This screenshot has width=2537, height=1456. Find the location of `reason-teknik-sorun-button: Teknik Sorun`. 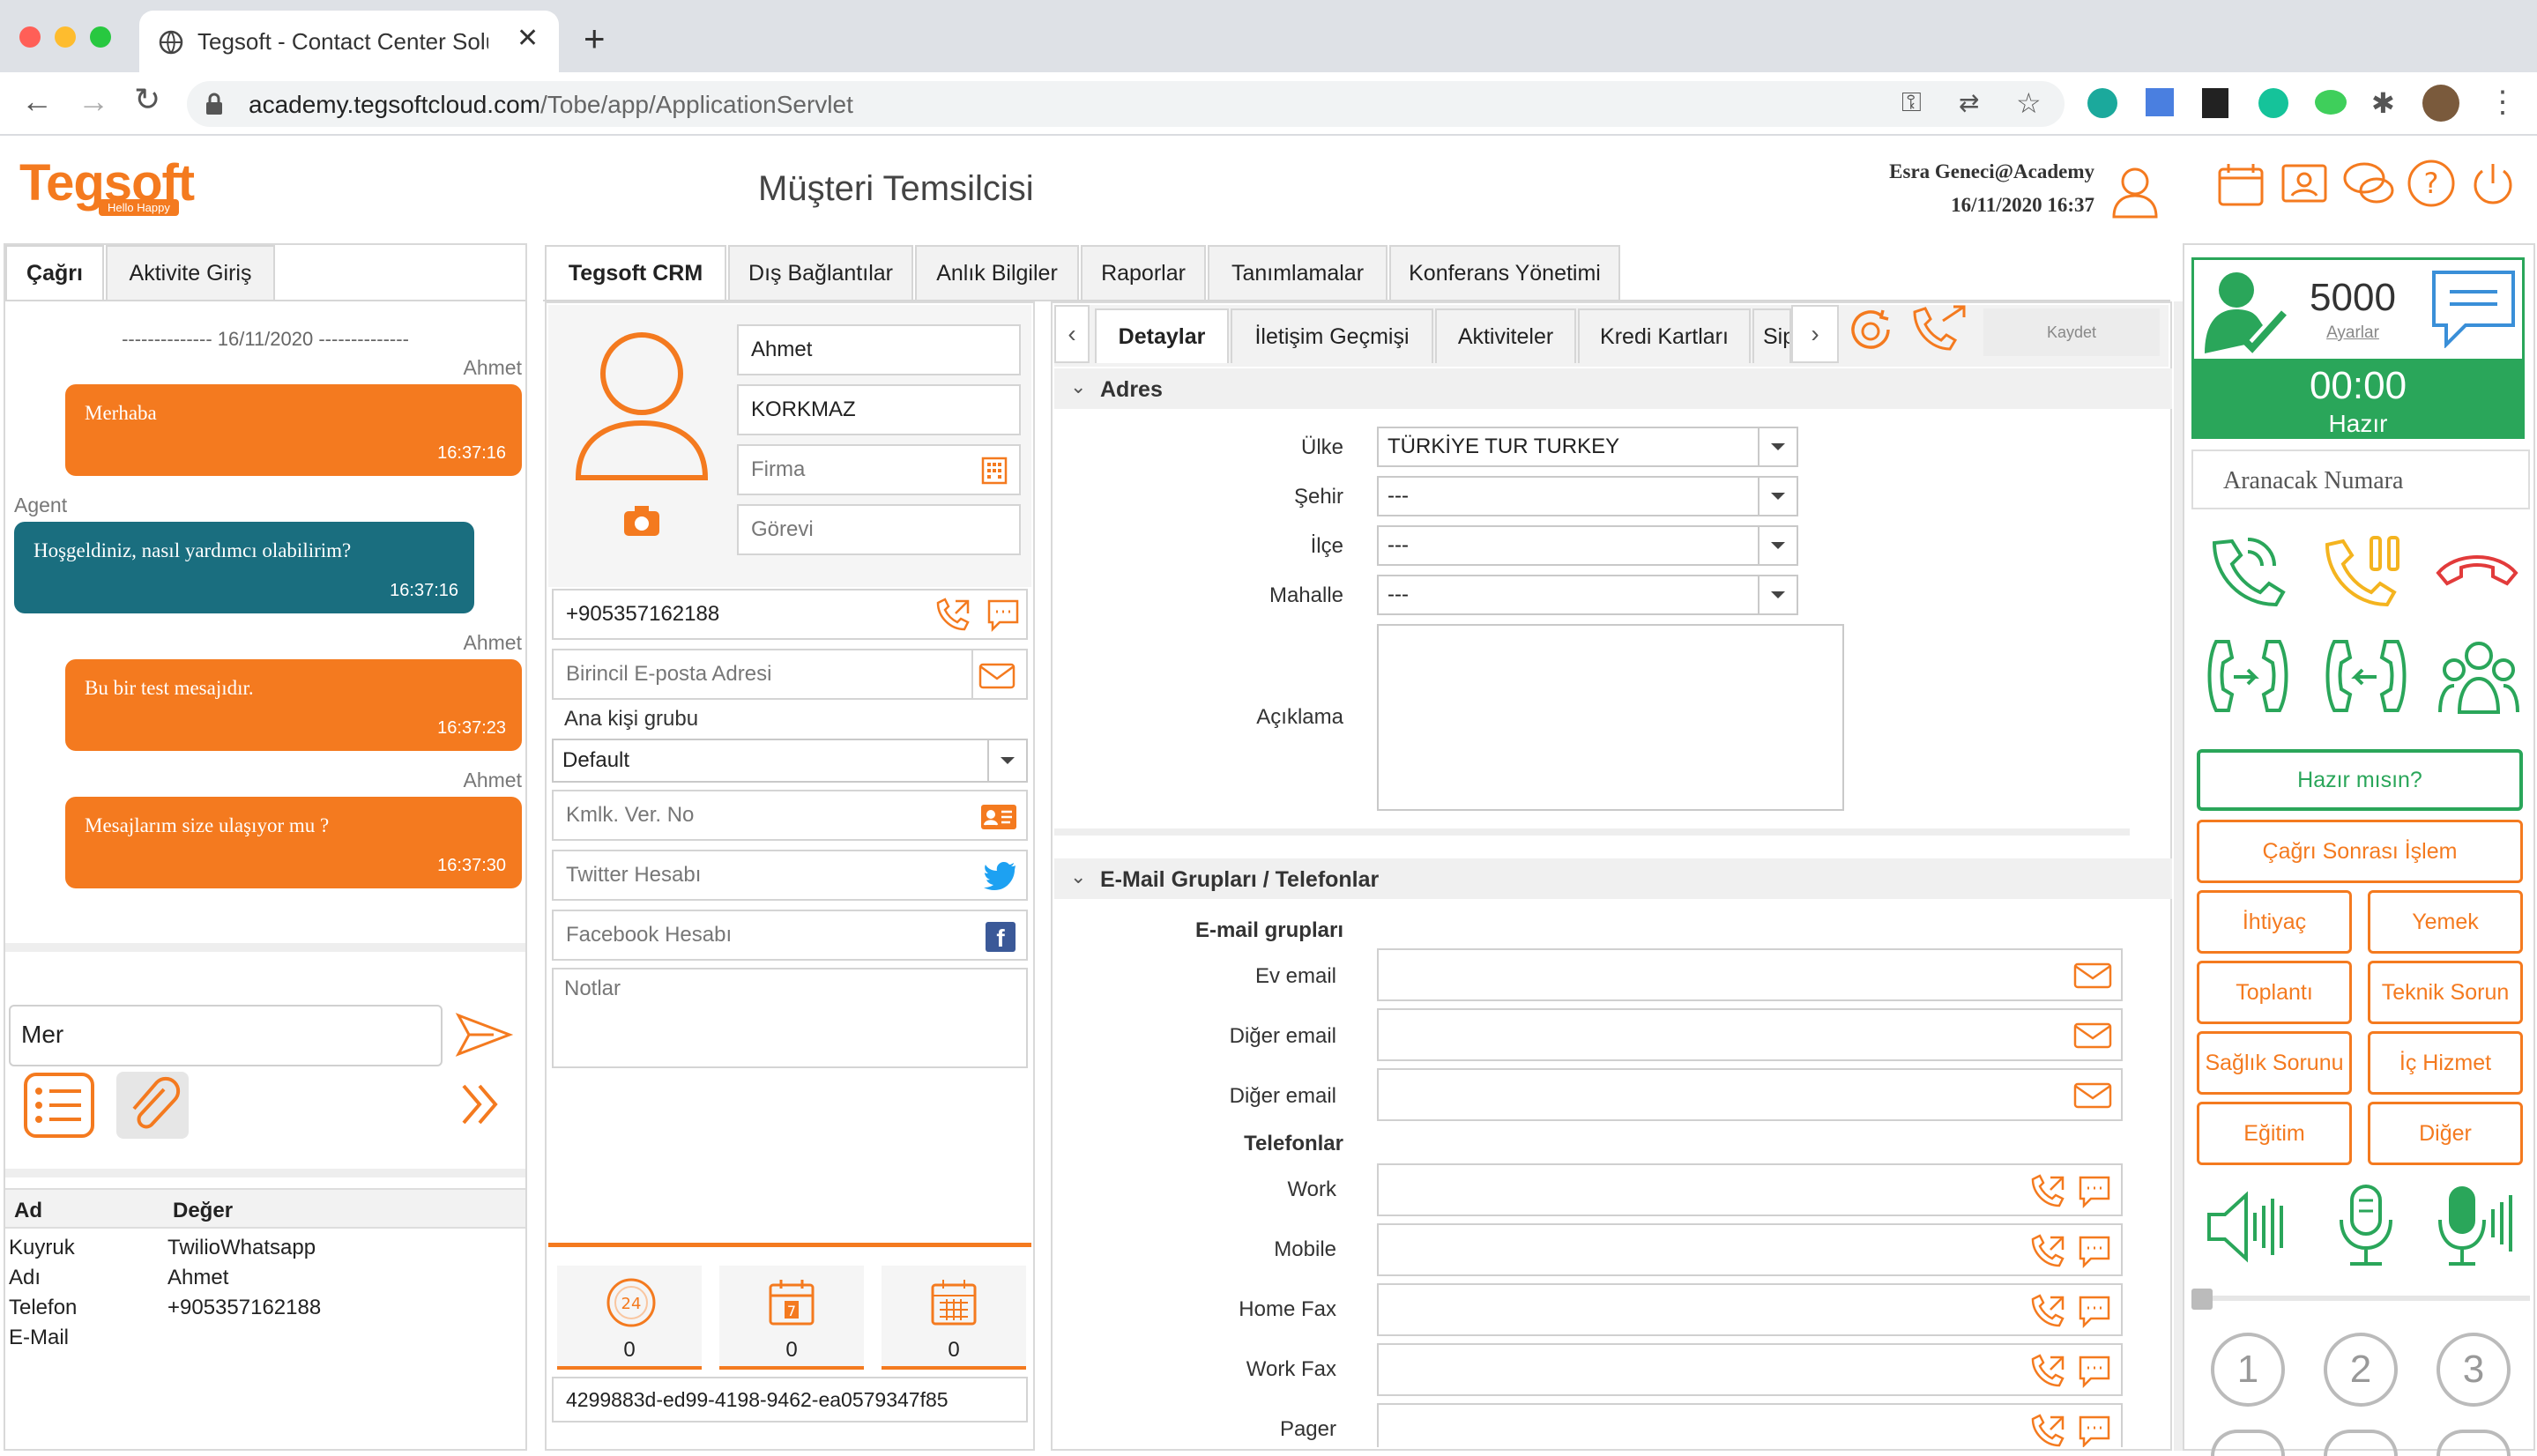

reason-teknik-sorun-button: Teknik Sorun is located at coordinates (2445, 992).